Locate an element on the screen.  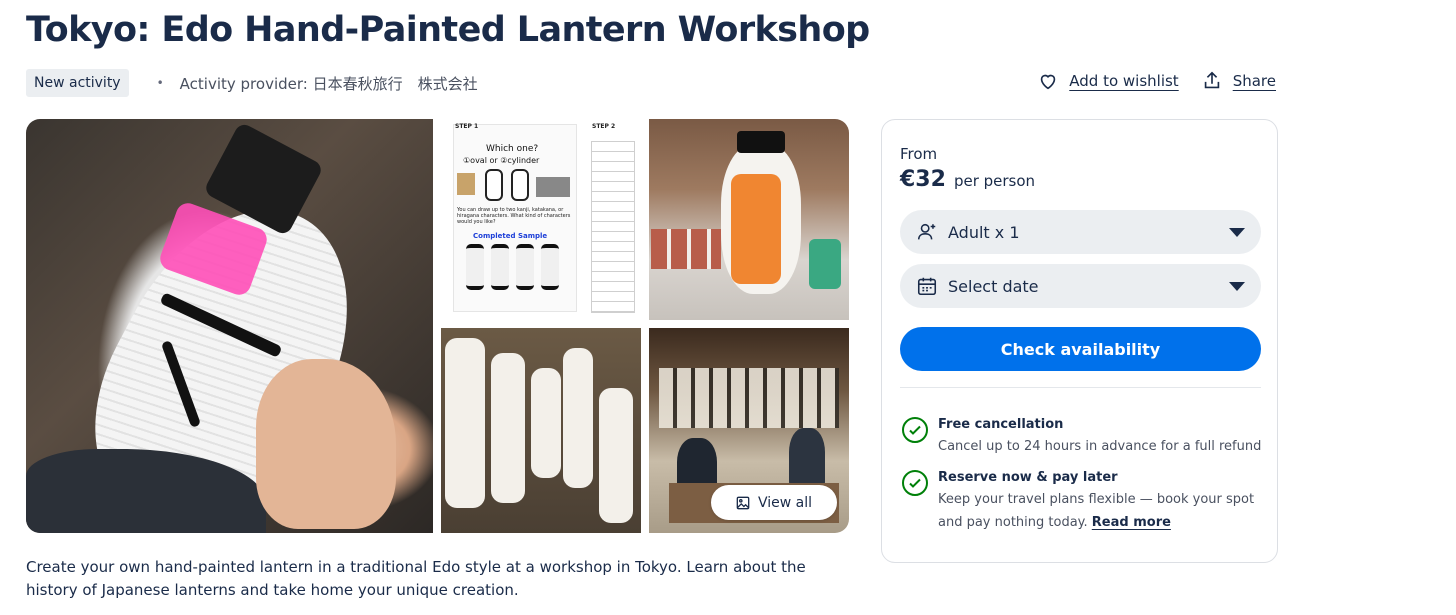
feature-title: Free cancellation is located at coordinates (1001, 424).